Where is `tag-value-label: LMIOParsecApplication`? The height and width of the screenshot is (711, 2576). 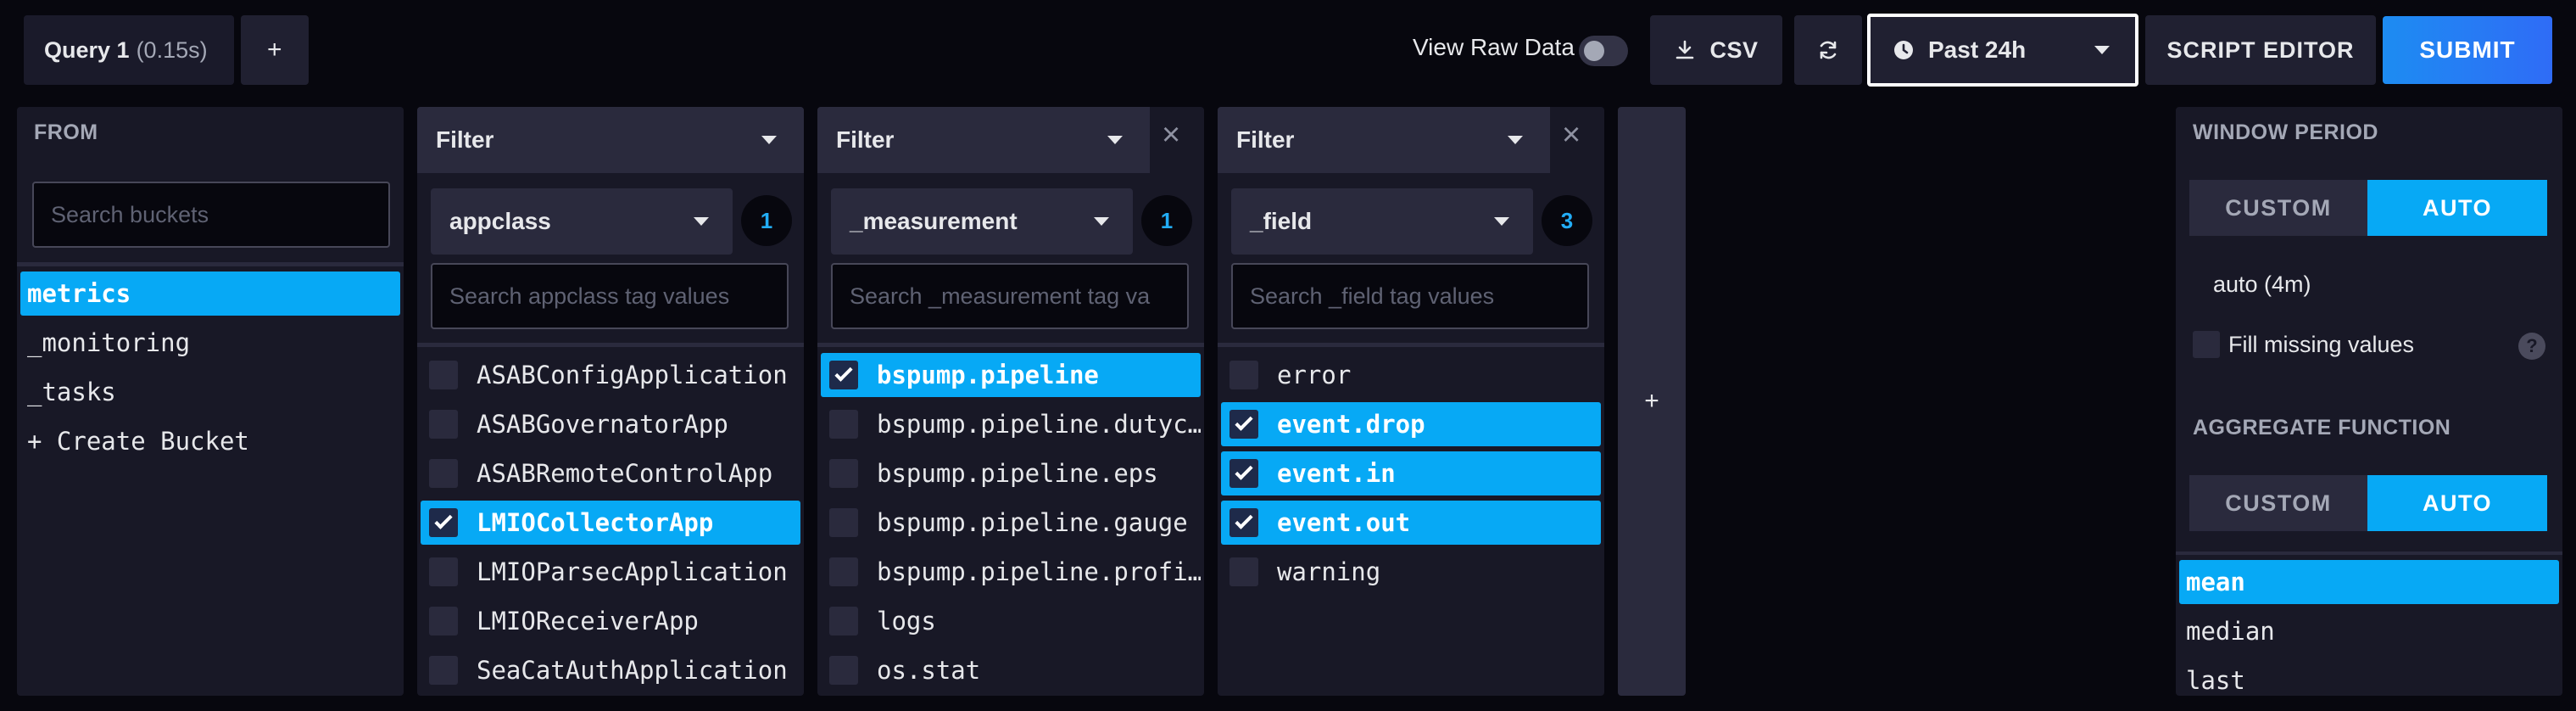
tag-value-label: LMIOParsecApplication is located at coordinates (632, 571).